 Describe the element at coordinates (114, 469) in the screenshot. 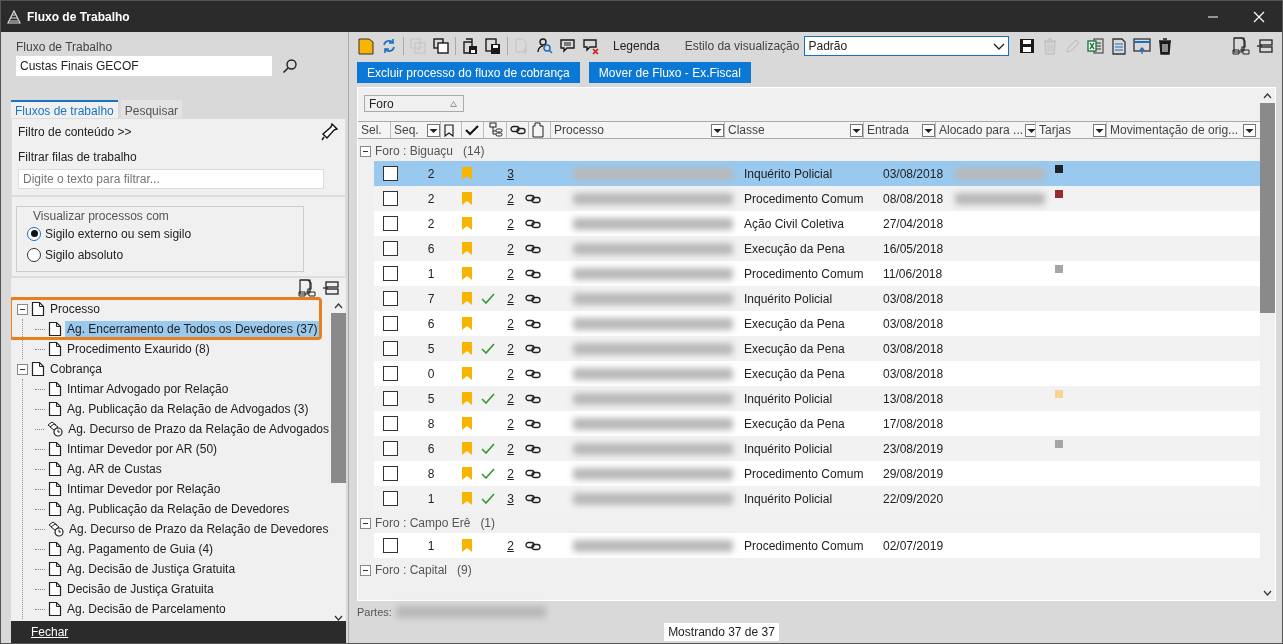

I see `tree-item: Ag. AR de Custas` at that location.